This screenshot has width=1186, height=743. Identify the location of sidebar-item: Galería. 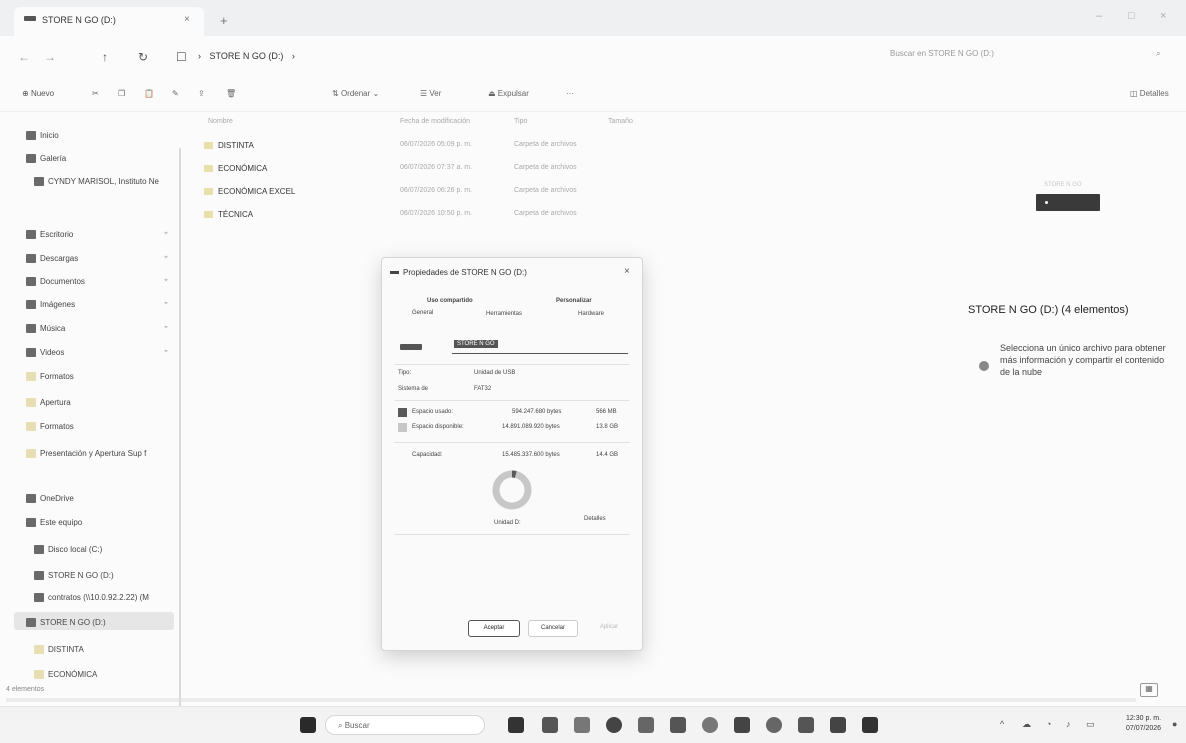
(46, 159).